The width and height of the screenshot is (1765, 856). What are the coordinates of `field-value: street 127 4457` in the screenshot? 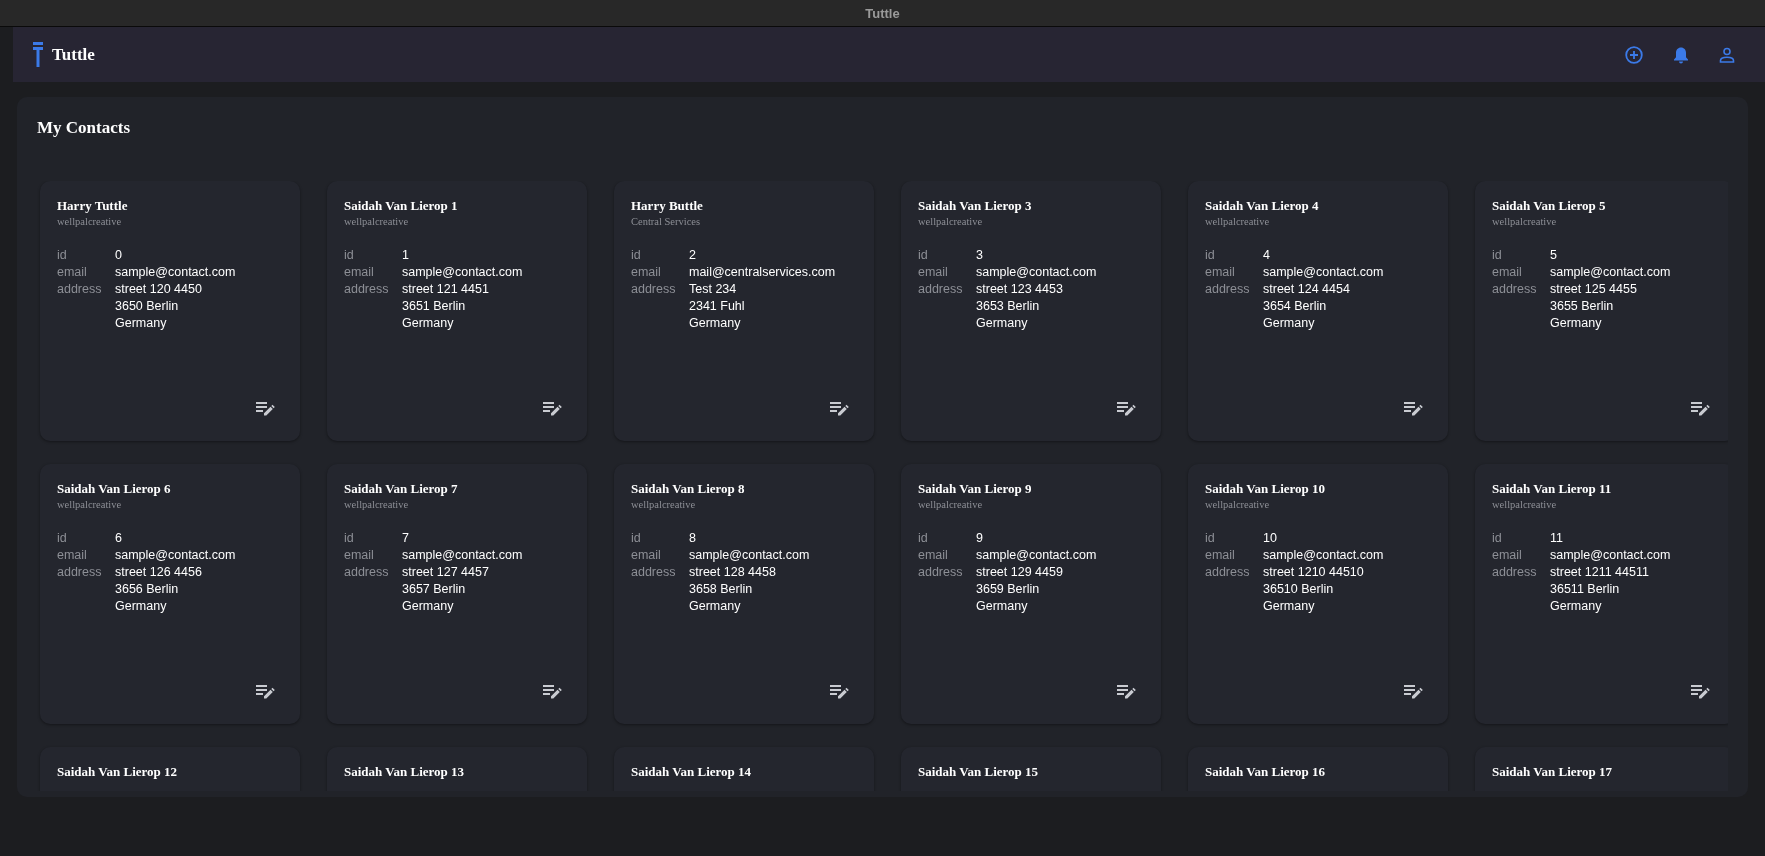 It's located at (446, 572).